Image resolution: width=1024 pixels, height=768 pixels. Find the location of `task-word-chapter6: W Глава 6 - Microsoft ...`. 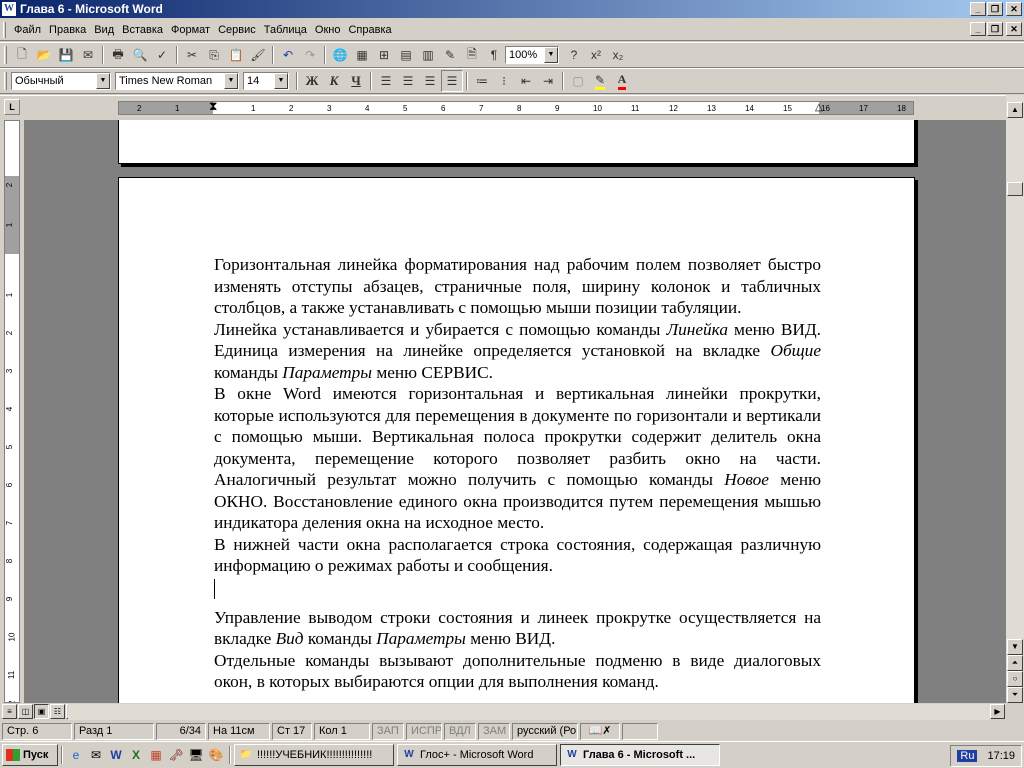

task-word-chapter6: W Глава 6 - Microsoft ... is located at coordinates (640, 755).